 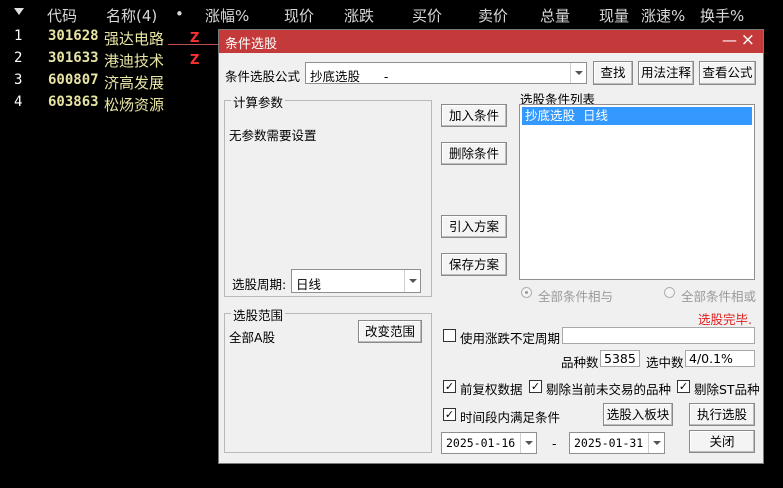 What do you see at coordinates (580, 362) in the screenshot?
I see `variety-count-label: 品种数` at bounding box center [580, 362].